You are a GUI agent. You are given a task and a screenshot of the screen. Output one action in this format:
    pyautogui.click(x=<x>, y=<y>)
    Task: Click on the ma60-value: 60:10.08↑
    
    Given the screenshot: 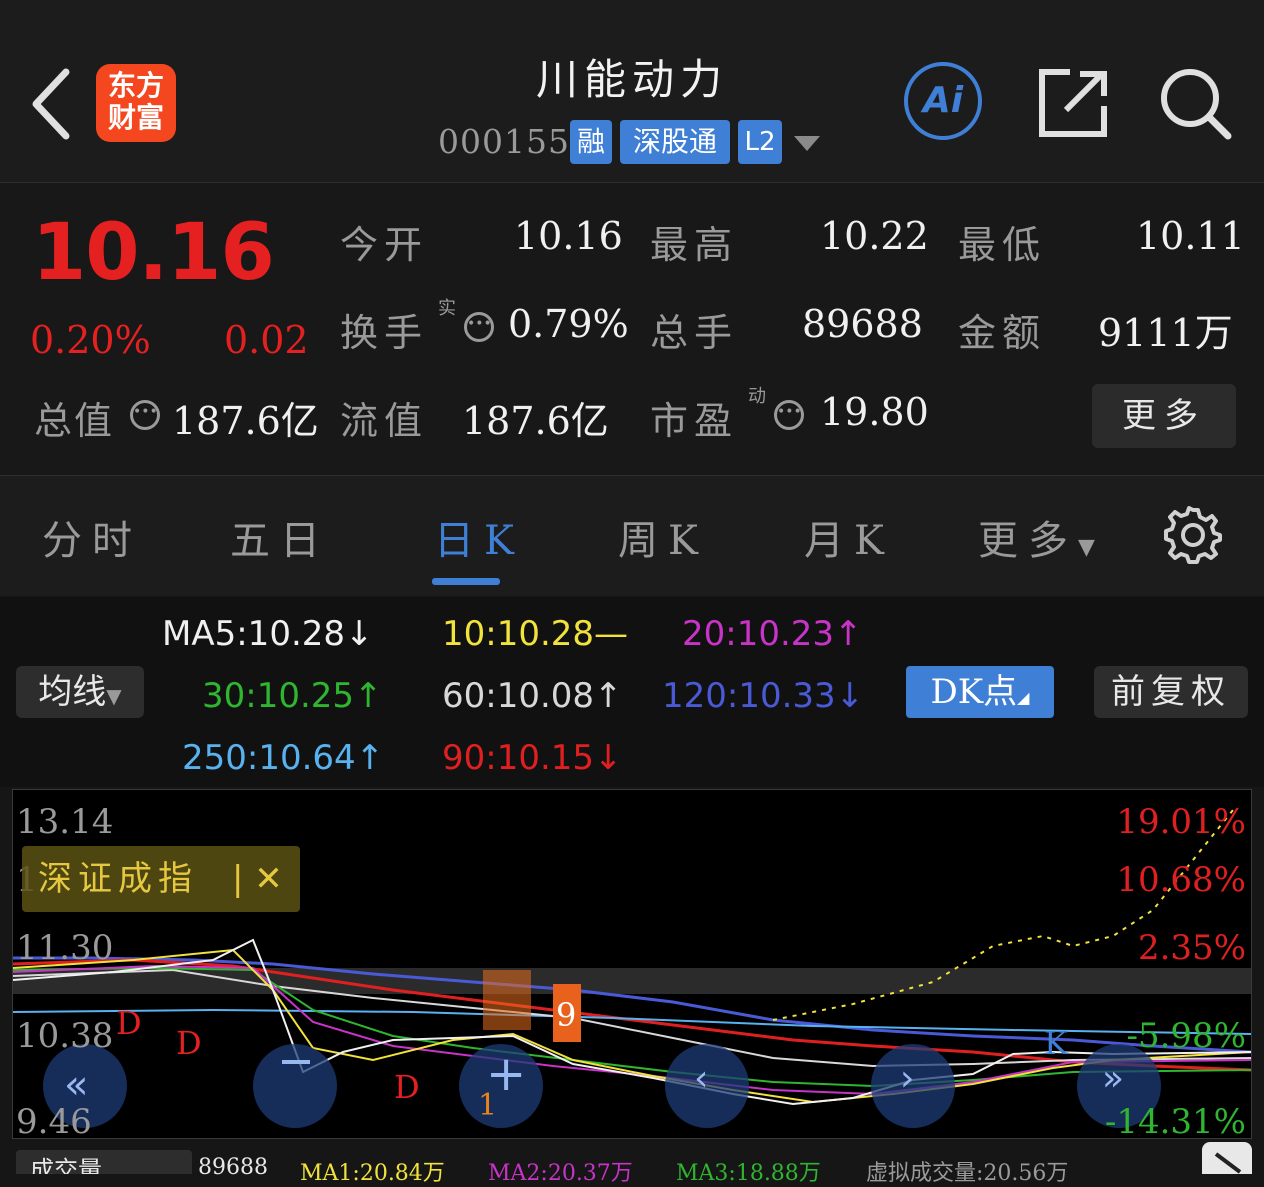 What is the action you would take?
    pyautogui.click(x=532, y=696)
    